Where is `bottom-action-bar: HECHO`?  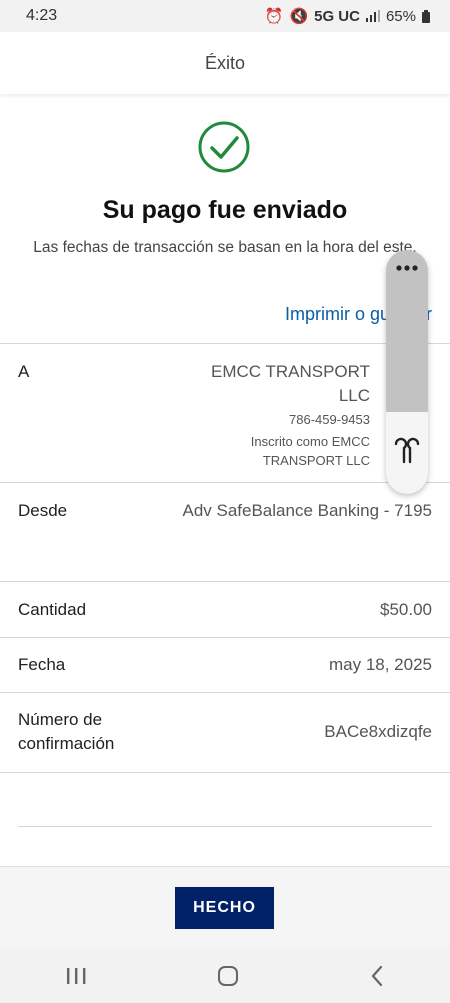
bottom-action-bar: HECHO is located at coordinates (225, 907).